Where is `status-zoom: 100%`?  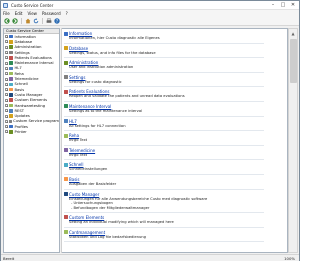
status-zoom: 100% is located at coordinates (289, 258).